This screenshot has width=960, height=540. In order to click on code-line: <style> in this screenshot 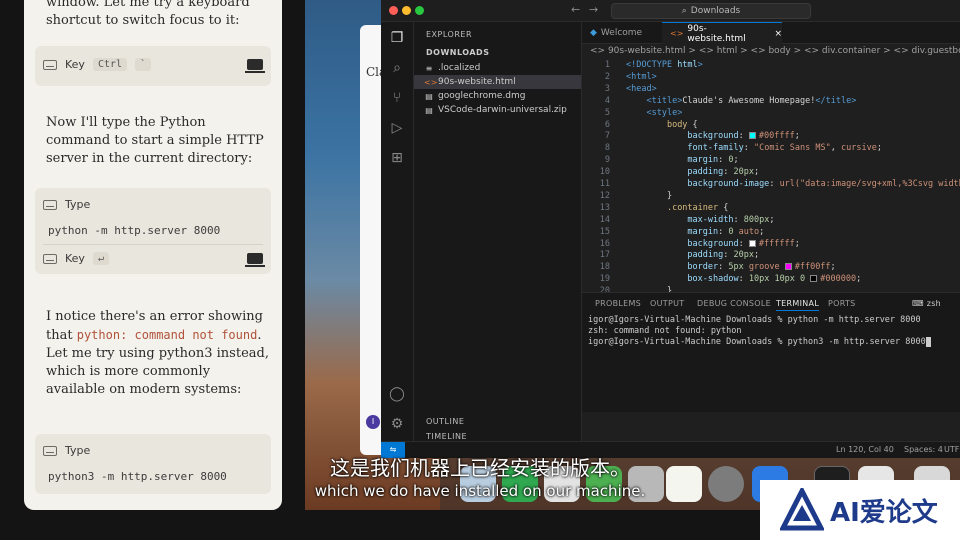, I will do `click(654, 113)`.